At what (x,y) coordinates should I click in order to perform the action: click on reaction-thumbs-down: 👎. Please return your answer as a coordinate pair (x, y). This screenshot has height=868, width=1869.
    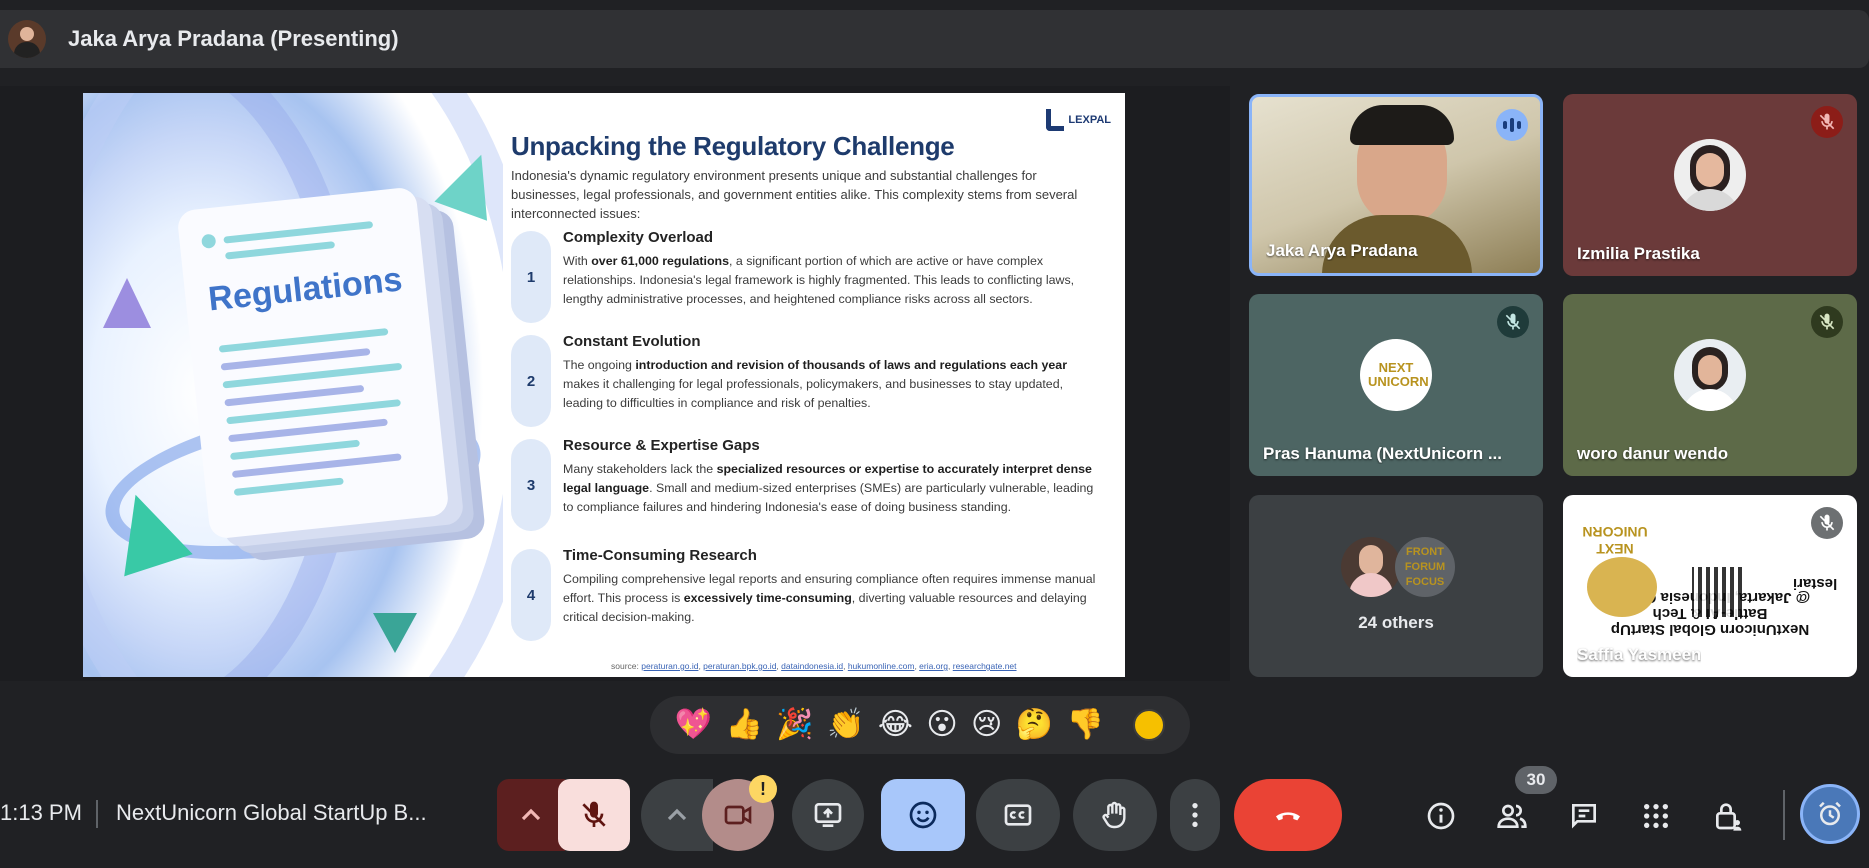
    Looking at the image, I should click on (1085, 725).